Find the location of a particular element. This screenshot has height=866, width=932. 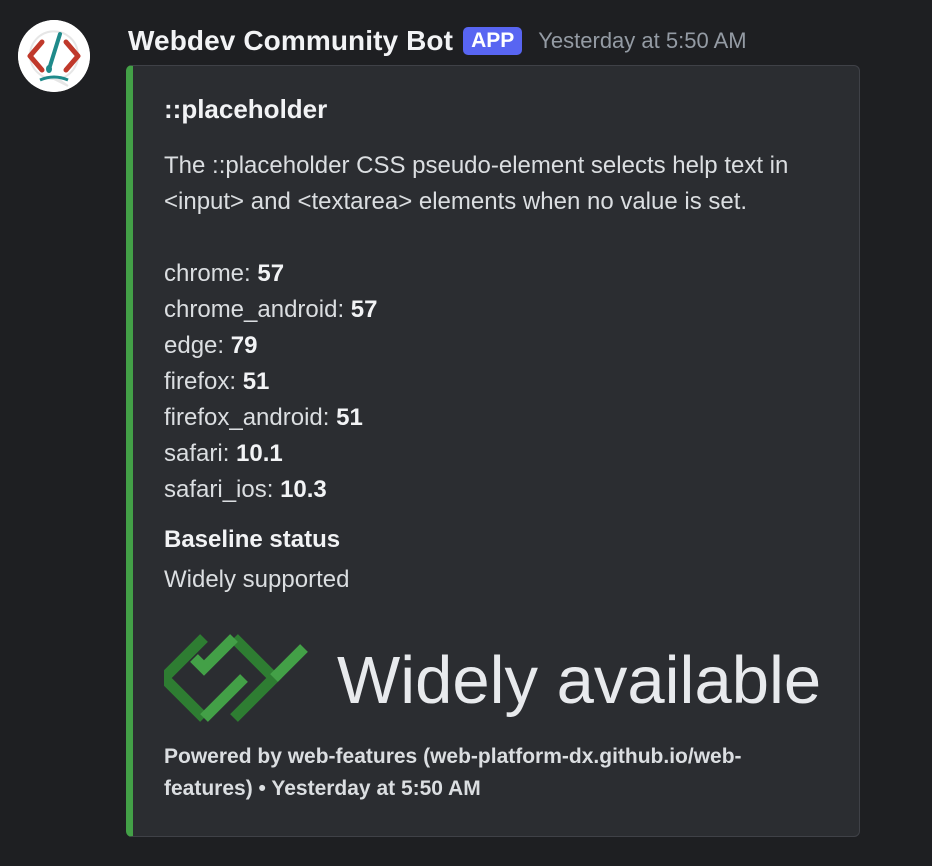

footer-timestamp: Yesterday at 5:50 AM is located at coordinates (376, 788).